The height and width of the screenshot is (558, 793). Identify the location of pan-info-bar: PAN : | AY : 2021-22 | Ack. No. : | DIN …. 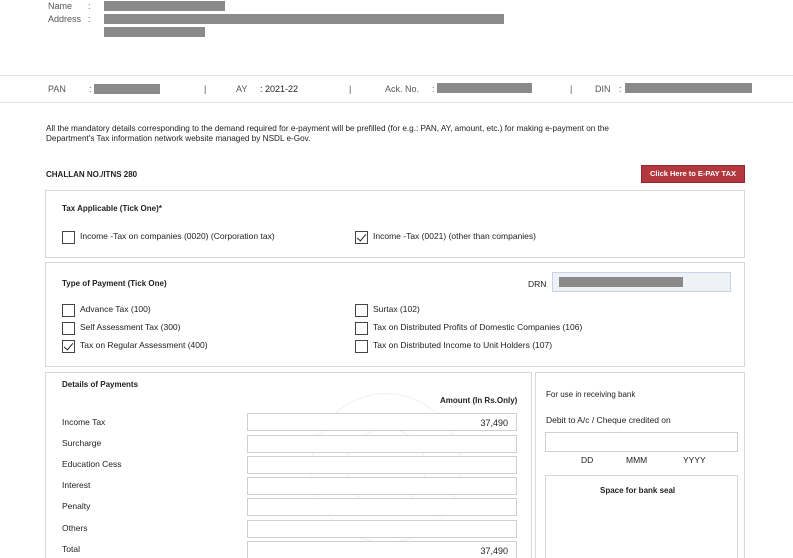
(396, 89).